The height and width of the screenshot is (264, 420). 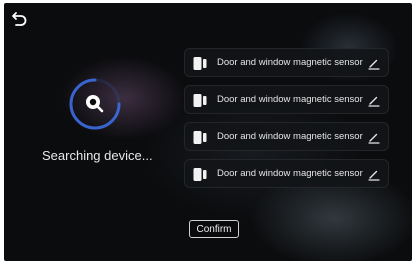 I want to click on search-icon, so click(x=95, y=104).